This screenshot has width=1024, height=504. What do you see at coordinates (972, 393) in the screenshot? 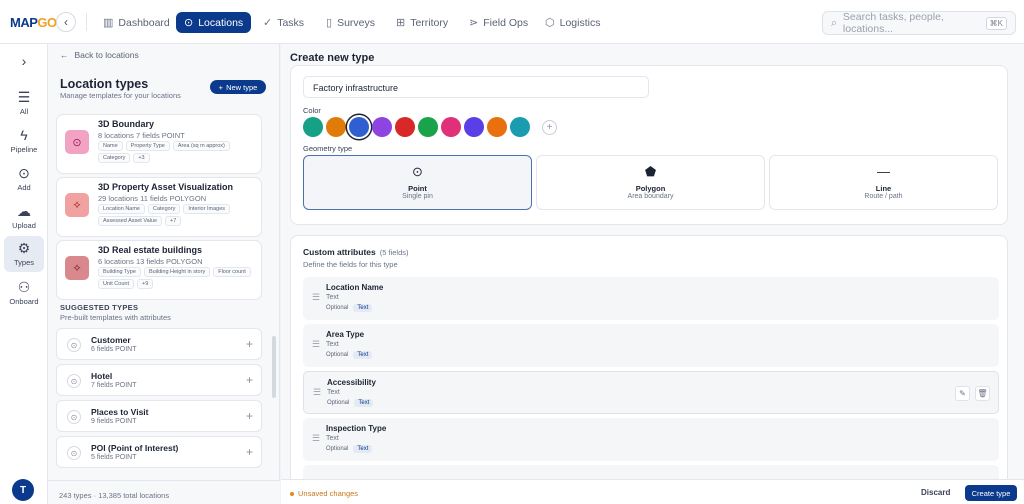
I see `attribute-actions: ✎ 🗑` at bounding box center [972, 393].